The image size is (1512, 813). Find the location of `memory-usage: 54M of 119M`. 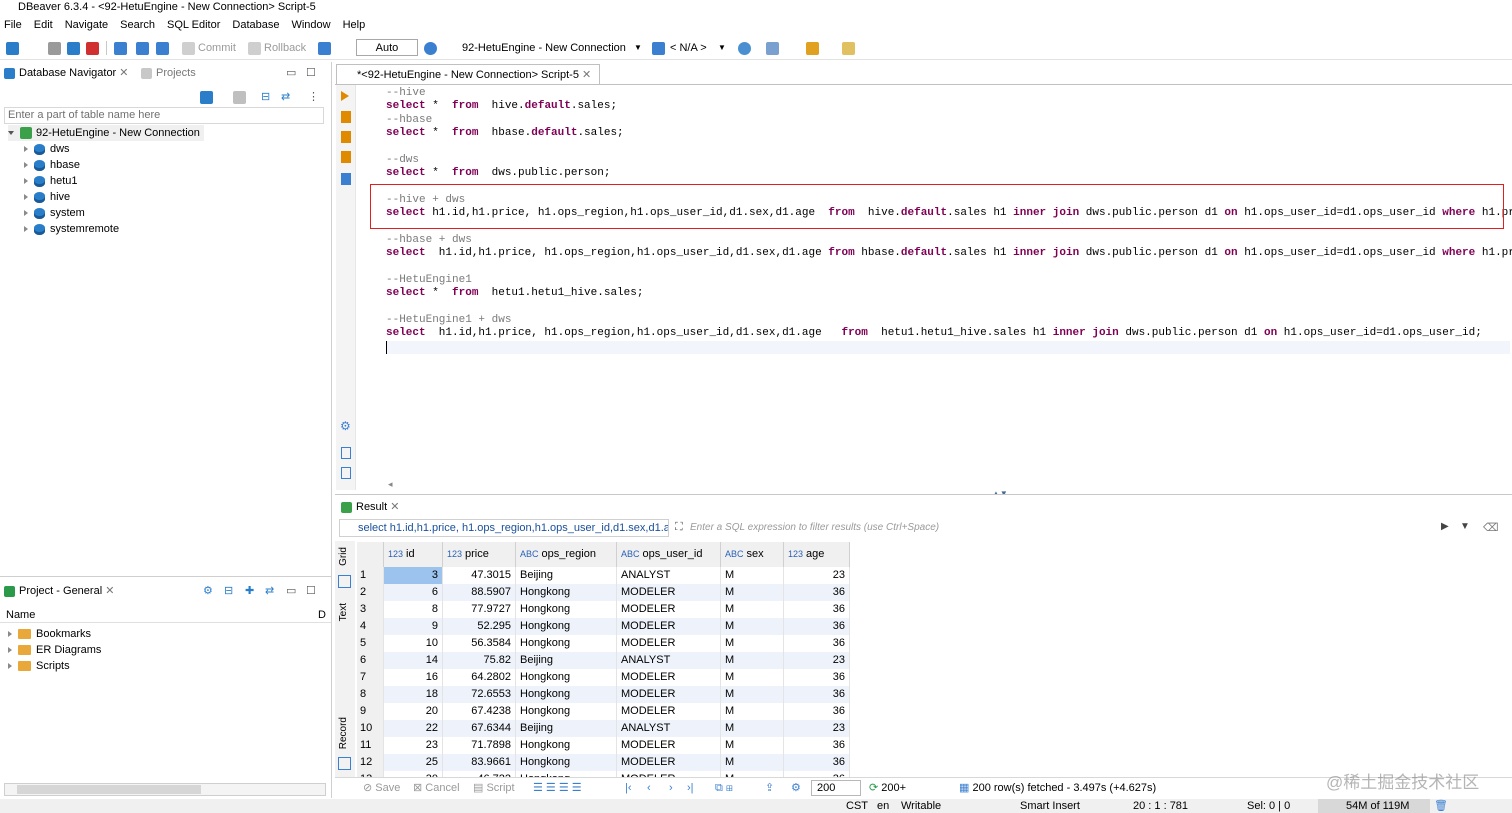

memory-usage: 54M of 119M is located at coordinates (1374, 806).